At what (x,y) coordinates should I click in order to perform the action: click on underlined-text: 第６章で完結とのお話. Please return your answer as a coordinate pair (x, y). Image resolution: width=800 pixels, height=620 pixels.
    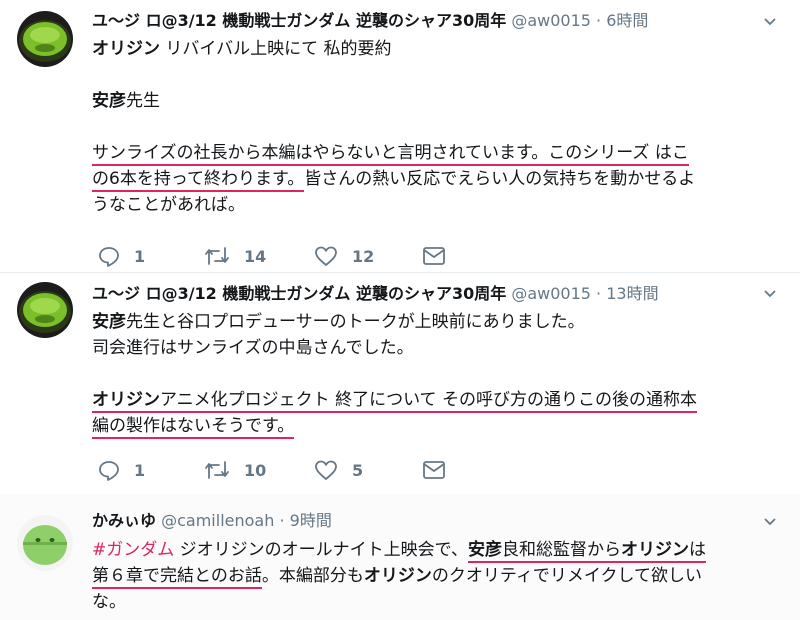
    Looking at the image, I should click on (177, 577).